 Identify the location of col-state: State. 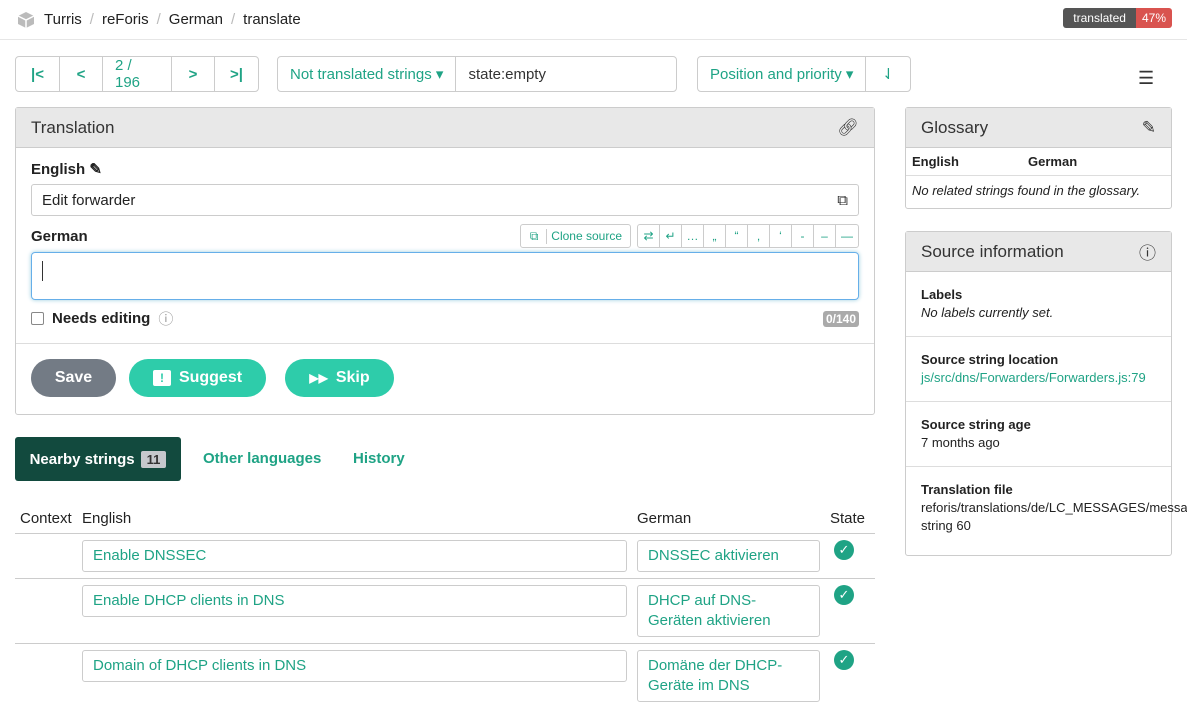
(850, 519).